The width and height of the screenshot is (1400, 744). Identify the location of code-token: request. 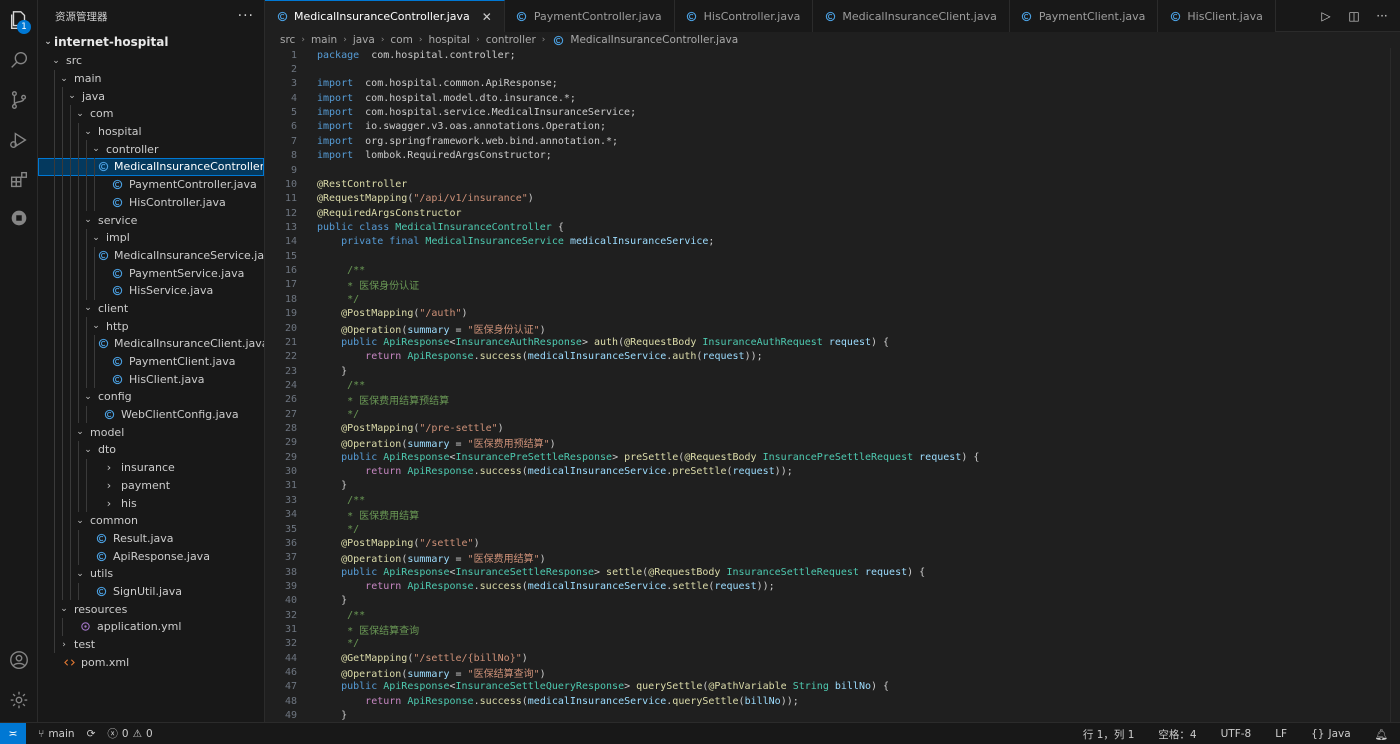
(753, 472).